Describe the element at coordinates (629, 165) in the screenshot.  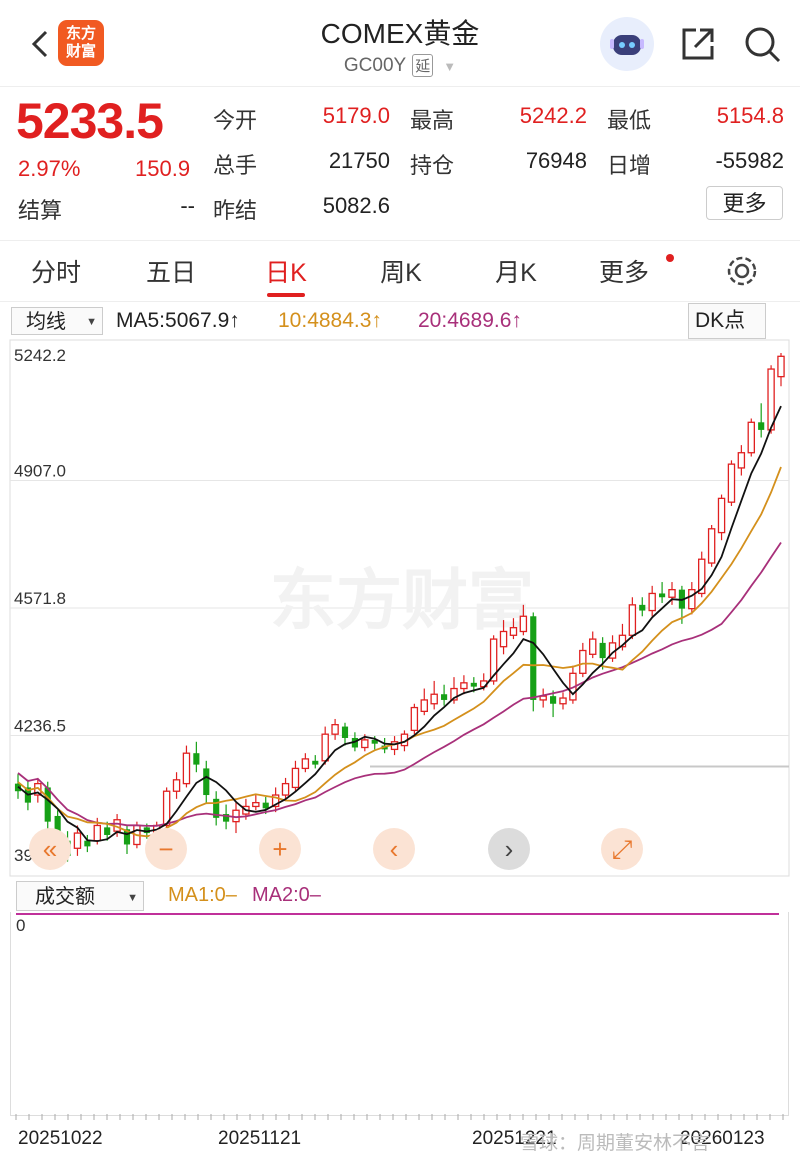
I see `daily-change-label: 日增` at that location.